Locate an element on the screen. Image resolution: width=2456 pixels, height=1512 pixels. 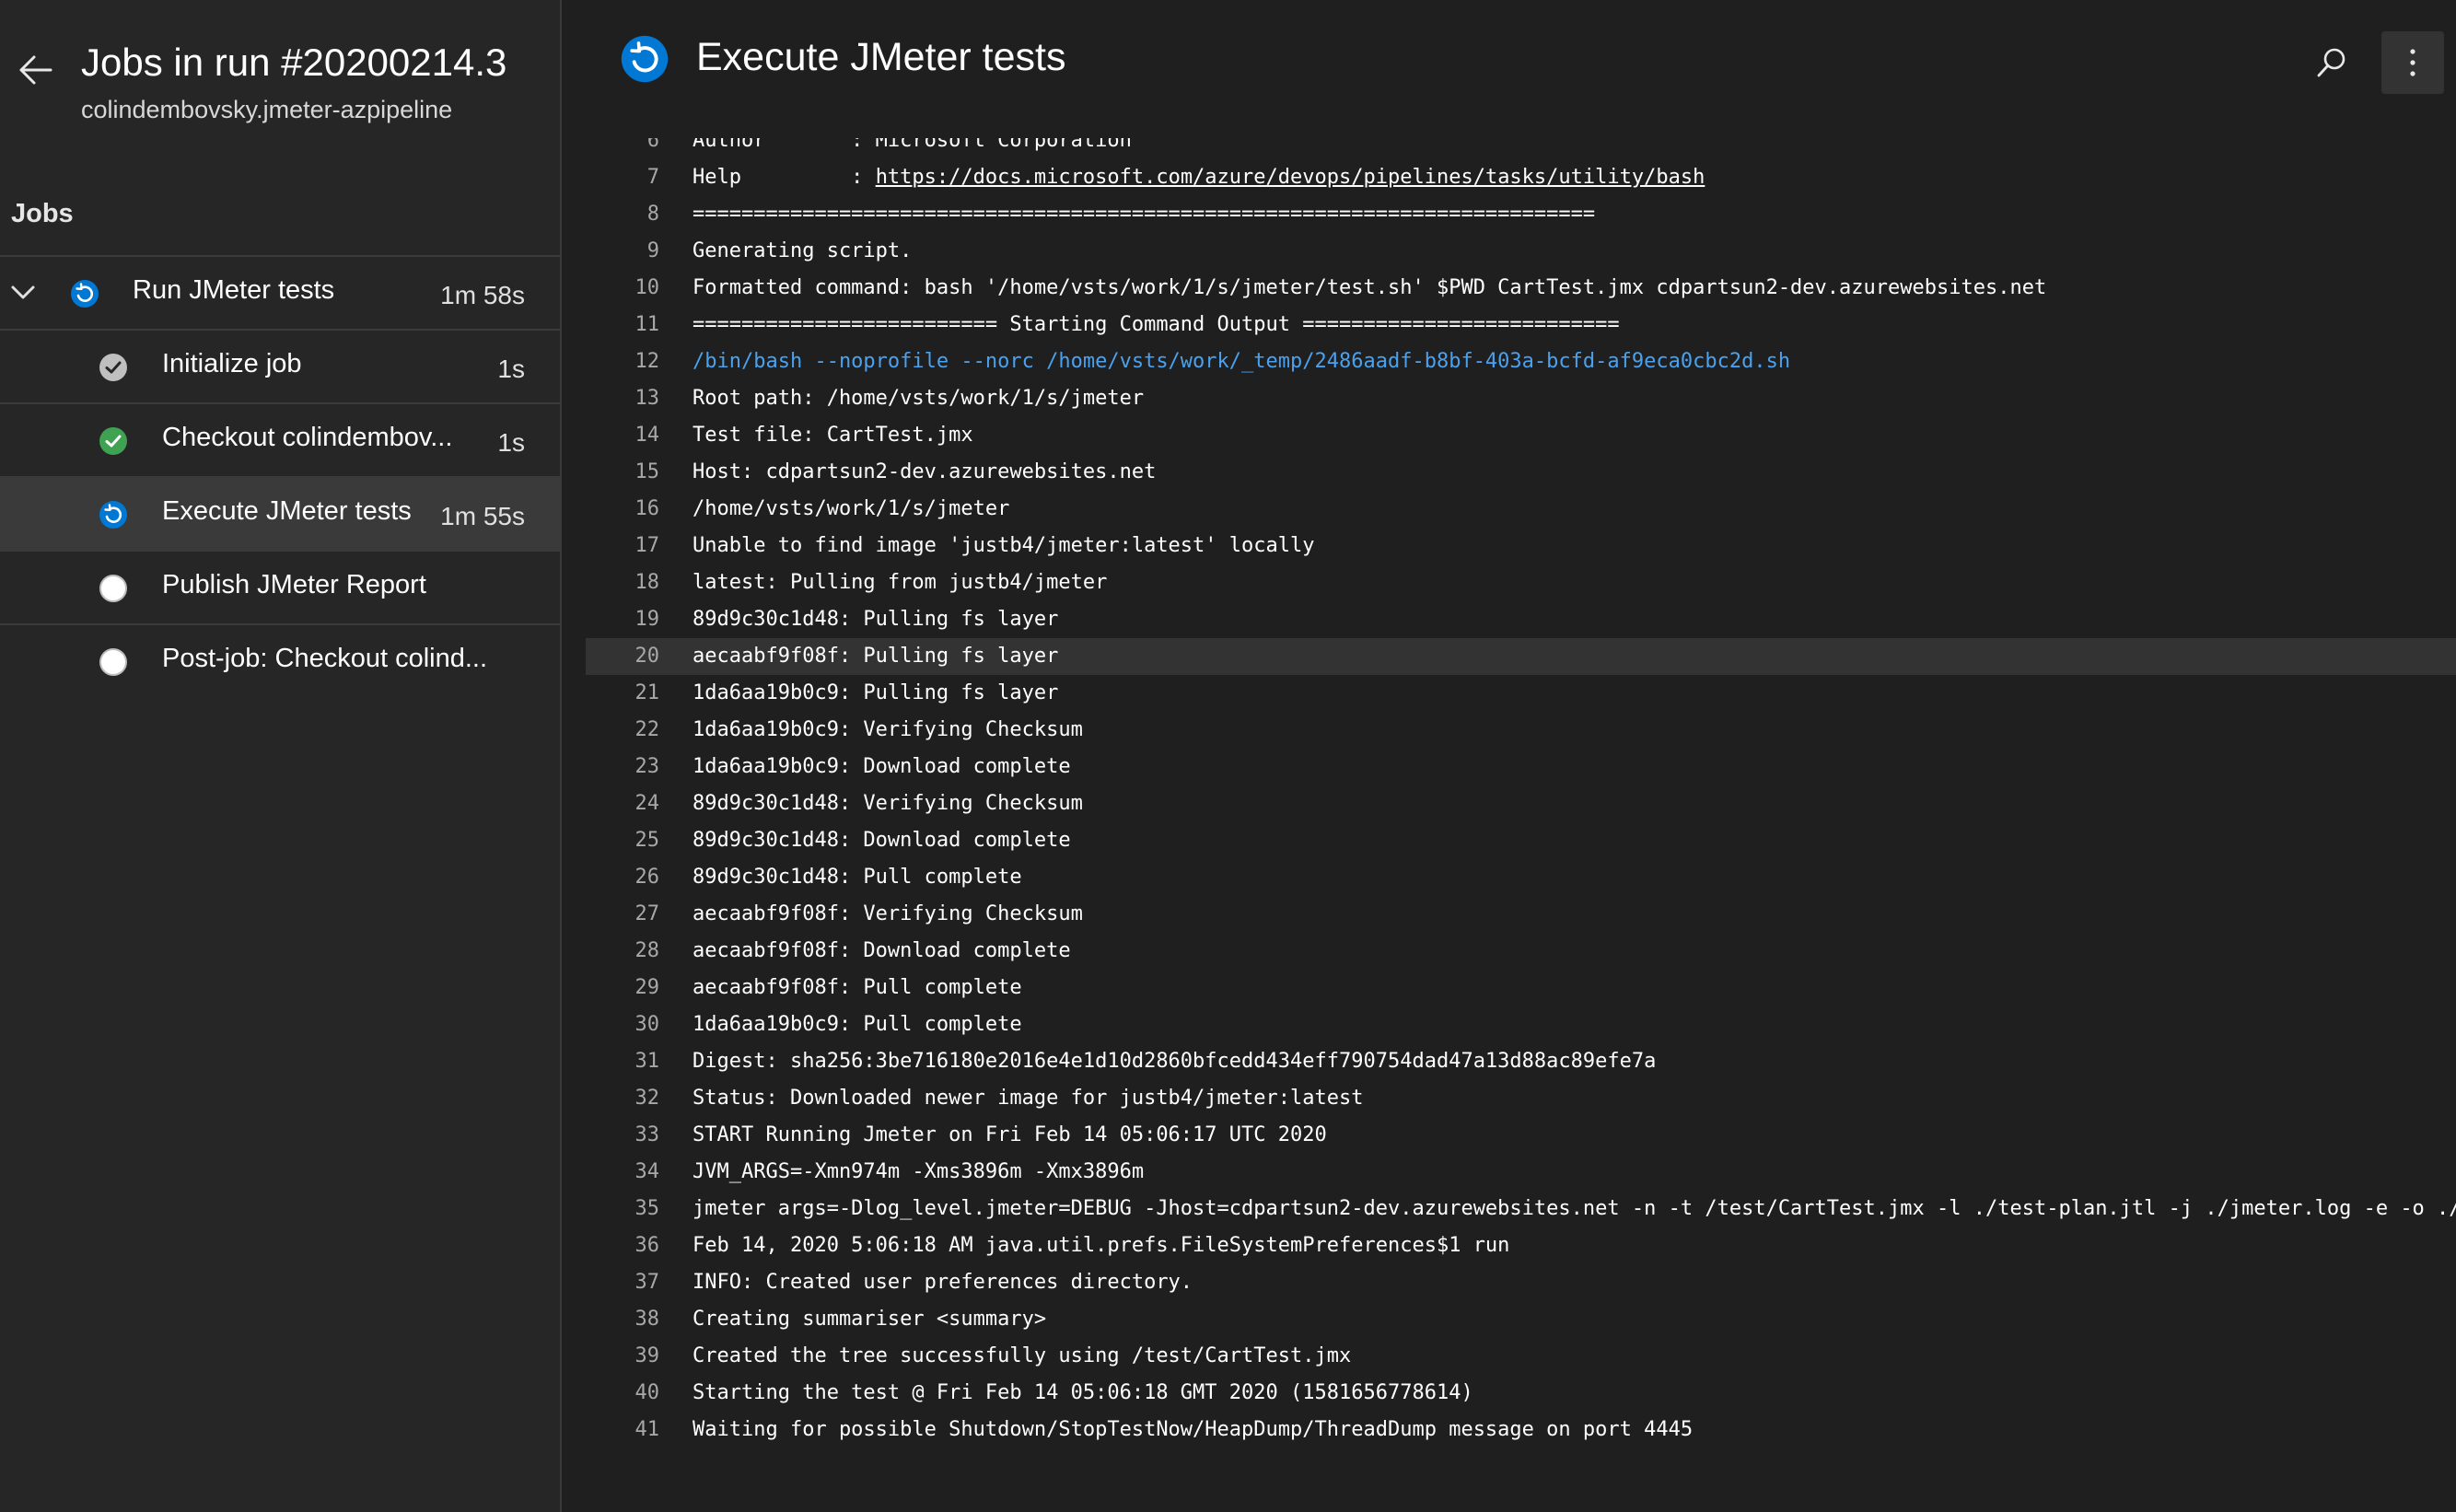
log-line-text: 89d9c30c1d48: Pulling fs layer is located at coordinates (876, 619).